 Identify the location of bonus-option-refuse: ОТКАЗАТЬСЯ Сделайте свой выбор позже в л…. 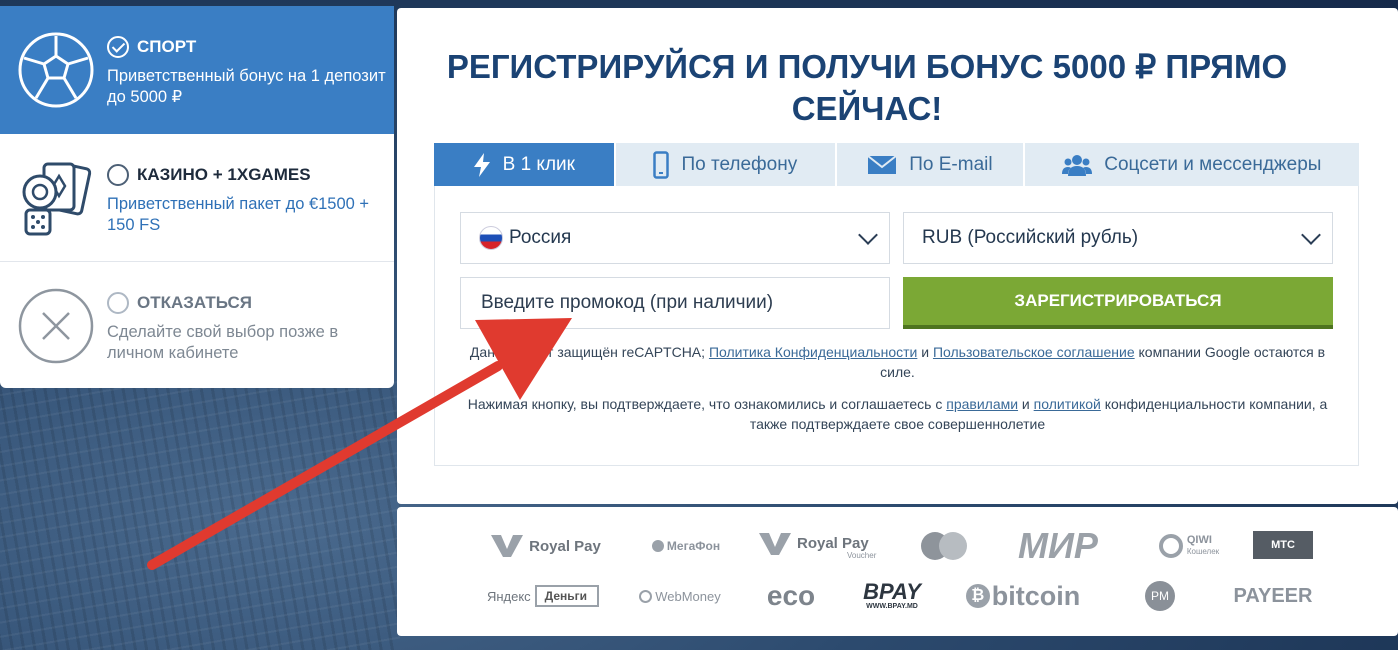
(197, 325).